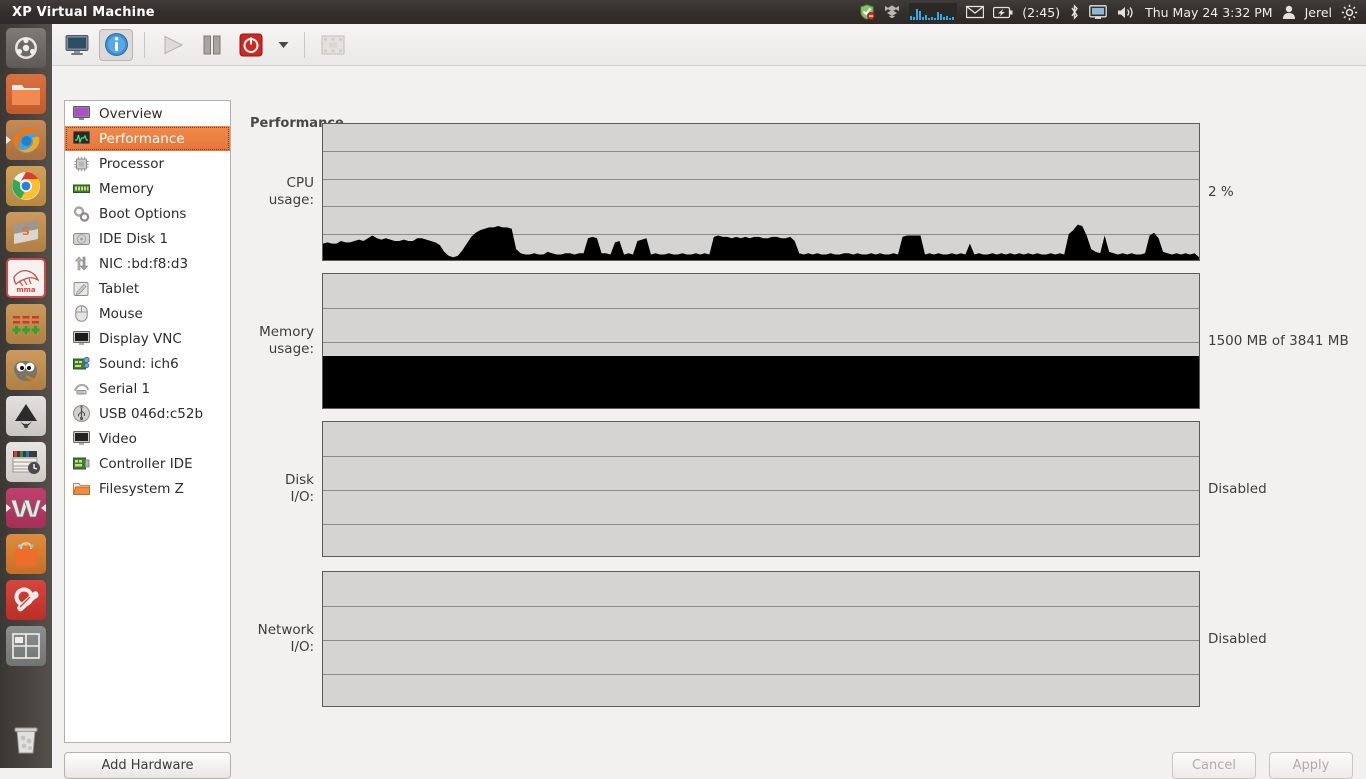  Describe the element at coordinates (26, 48) in the screenshot. I see `launcher-item-ubuntu-dash` at that location.